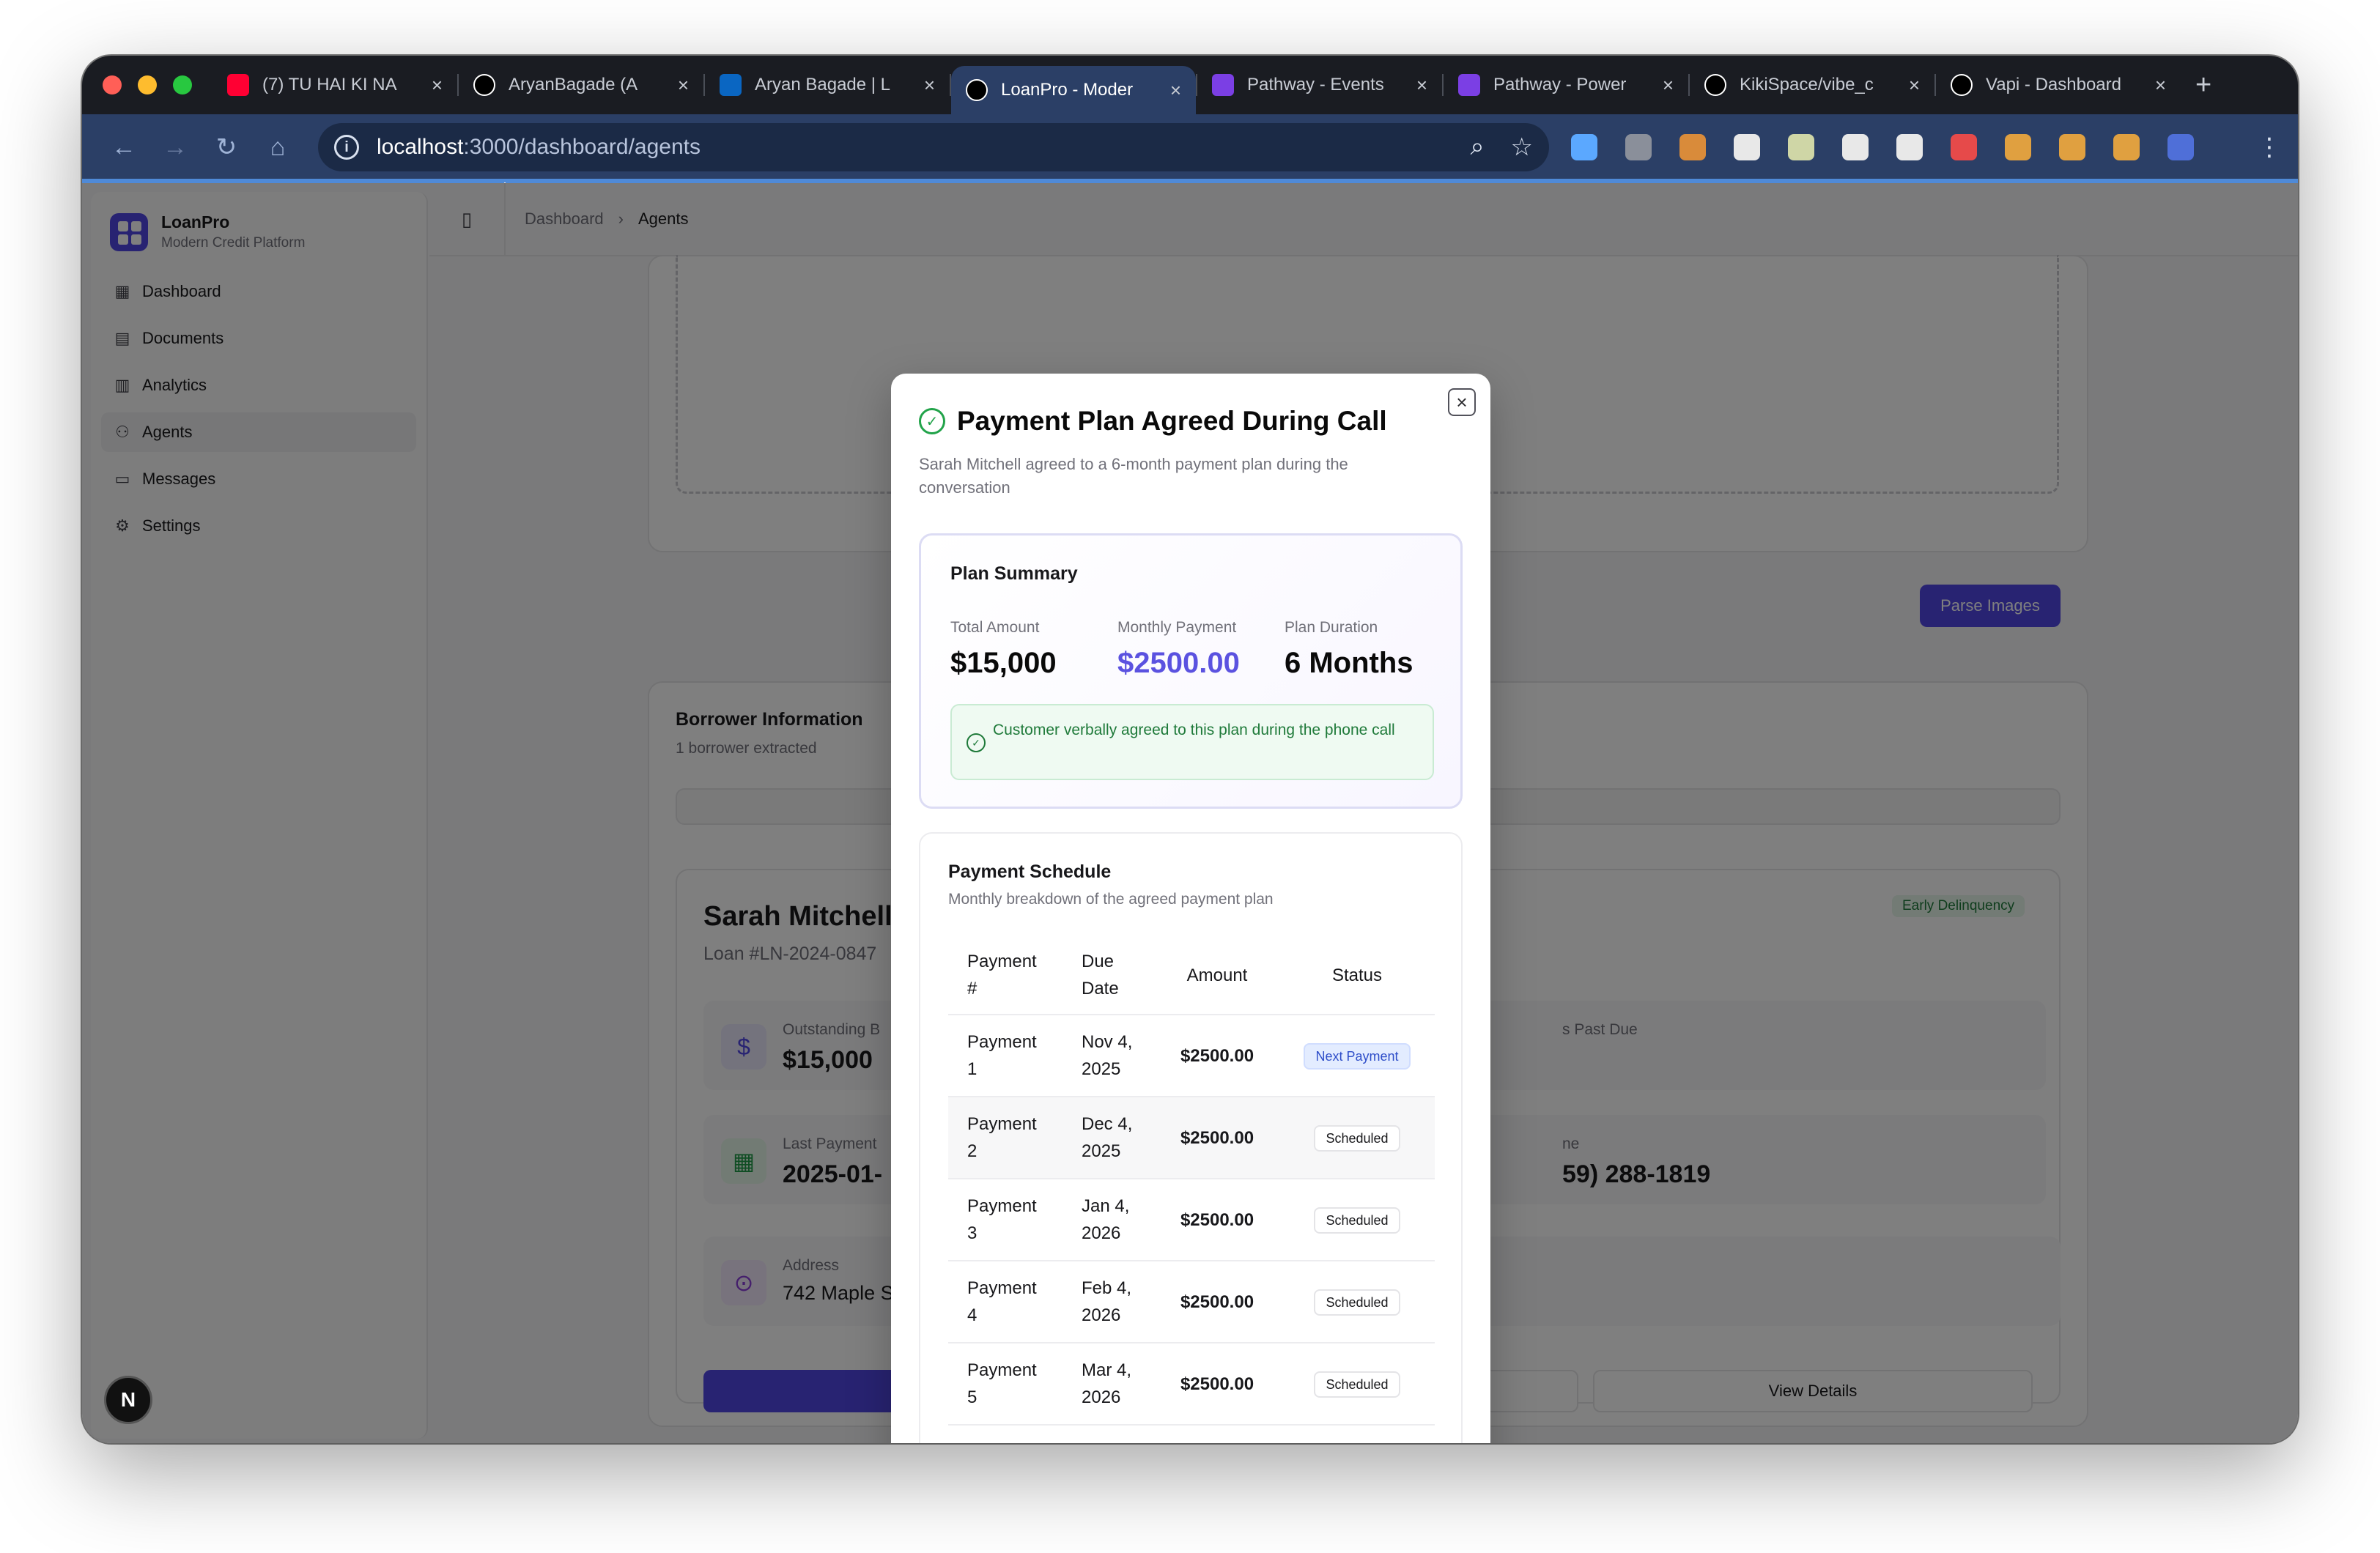  I want to click on column-header: Status, so click(1357, 976).